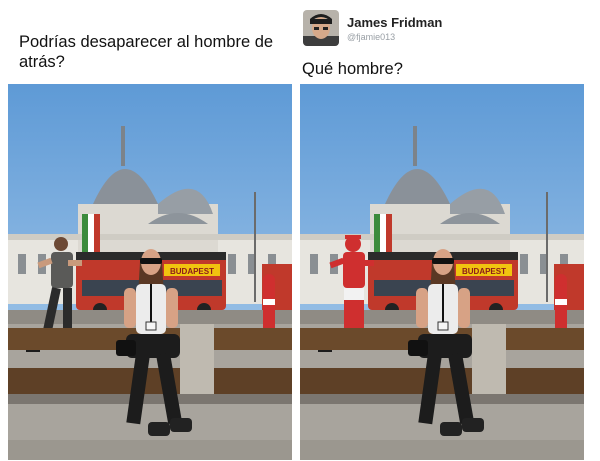 The height and width of the screenshot is (461, 600). I want to click on author-handle: @fjamie013, so click(371, 37).